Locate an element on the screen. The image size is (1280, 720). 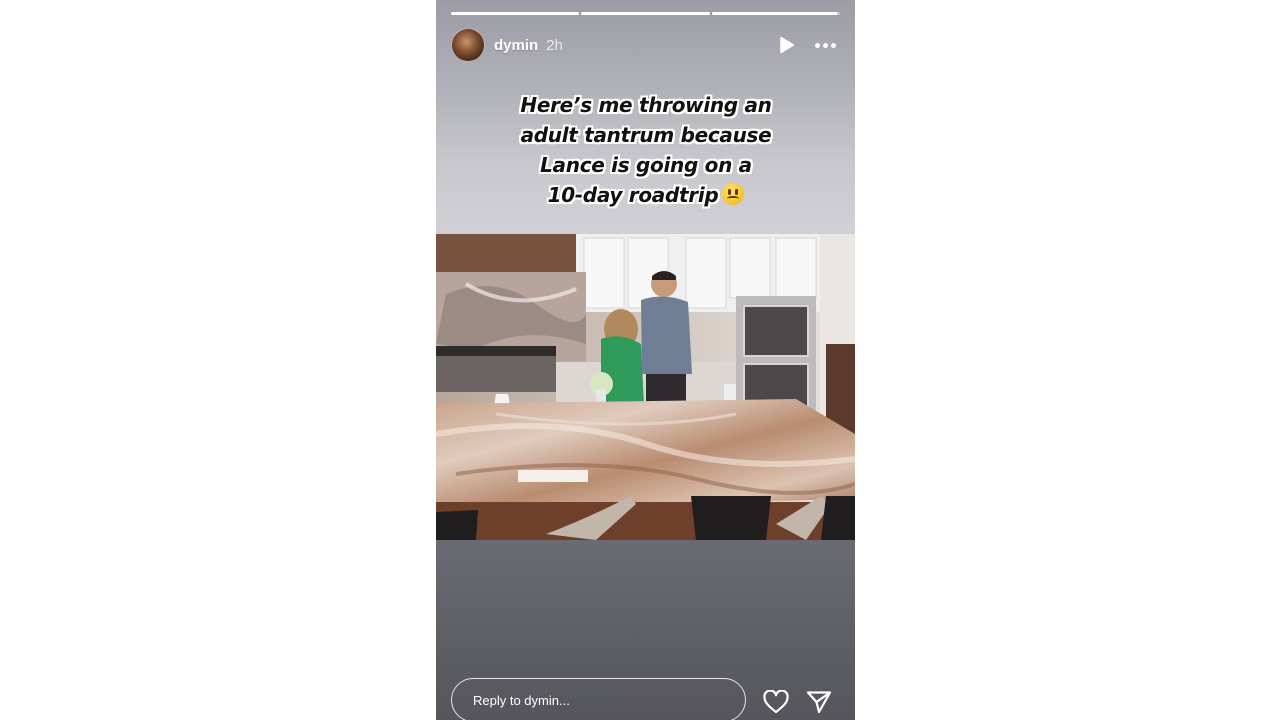
caption-line-last: 10-day roadtrip is located at coordinates (646, 195).